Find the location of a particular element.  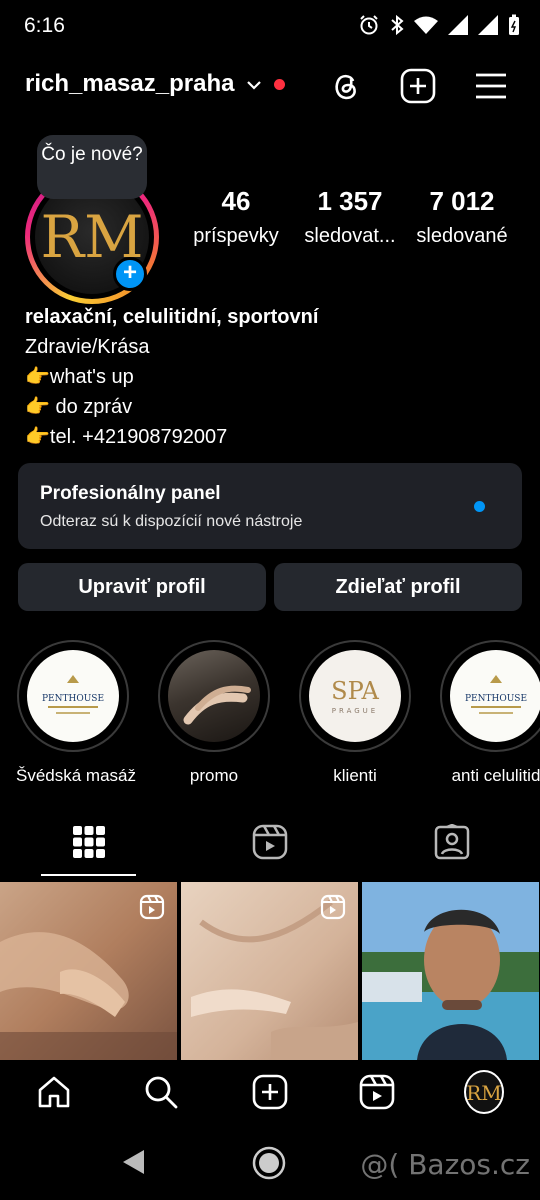

grid-icon is located at coordinates (89, 842).